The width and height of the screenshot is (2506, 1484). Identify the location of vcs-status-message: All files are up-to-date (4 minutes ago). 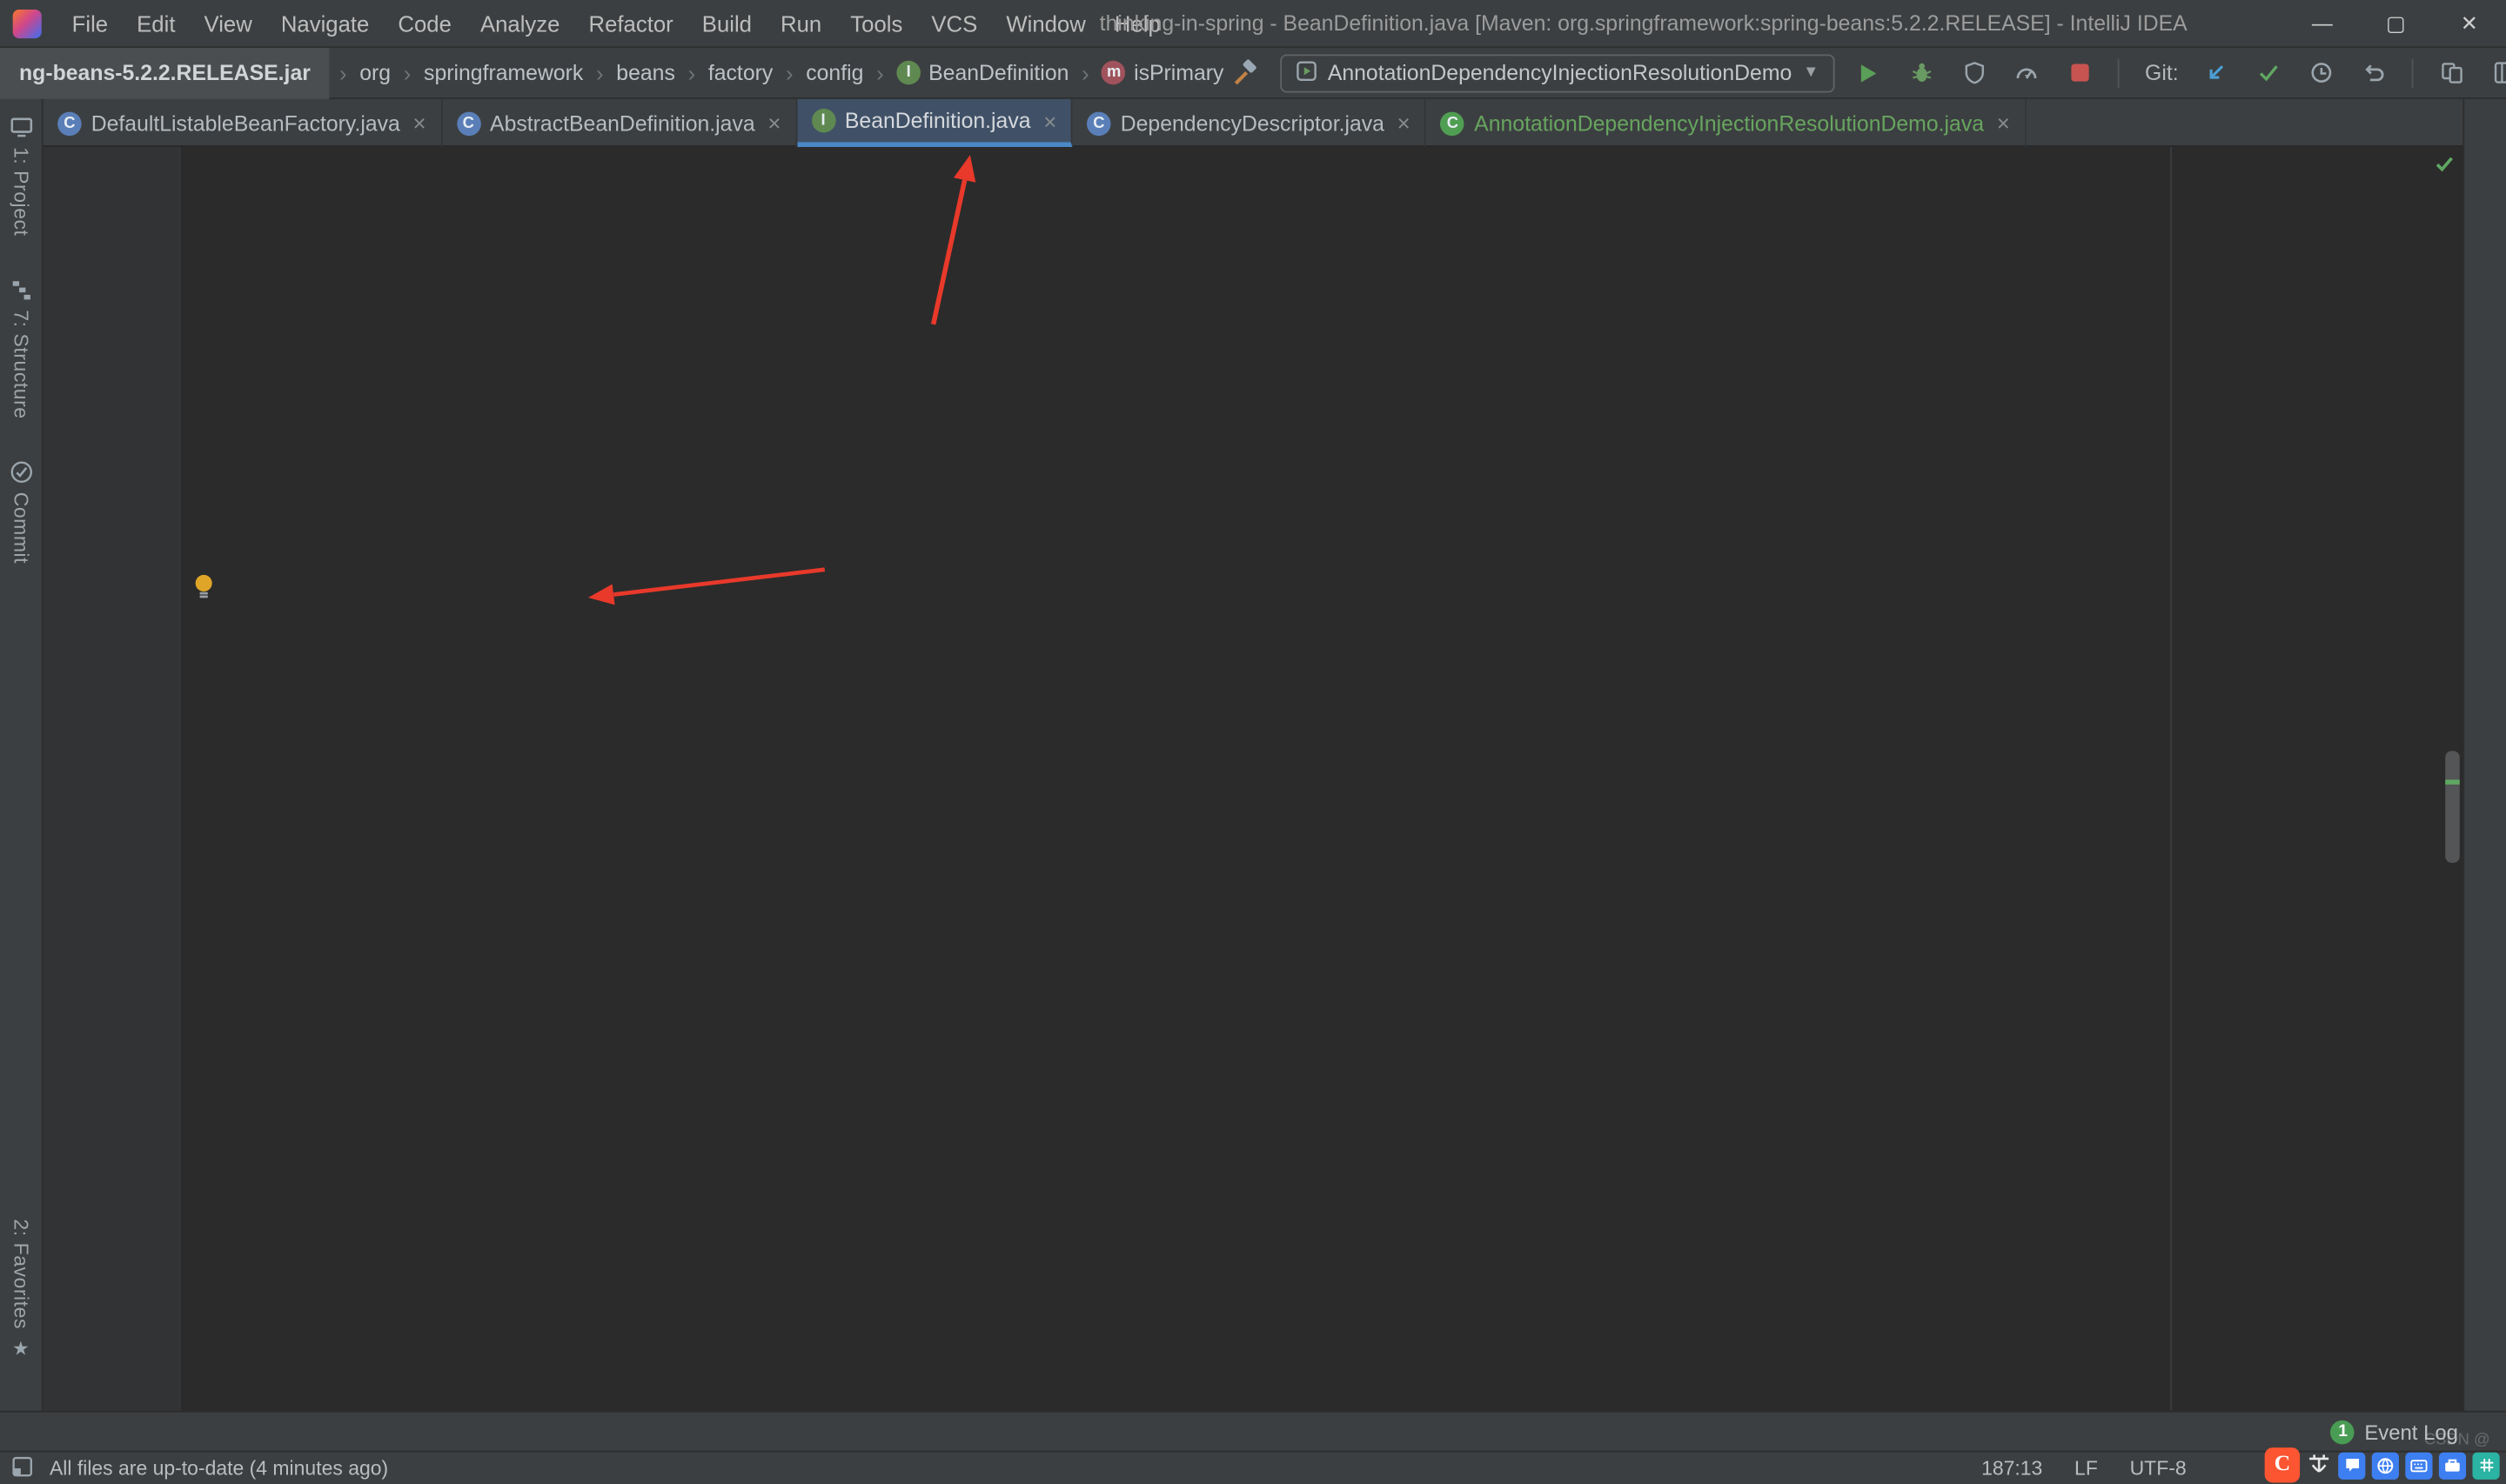
(219, 1468).